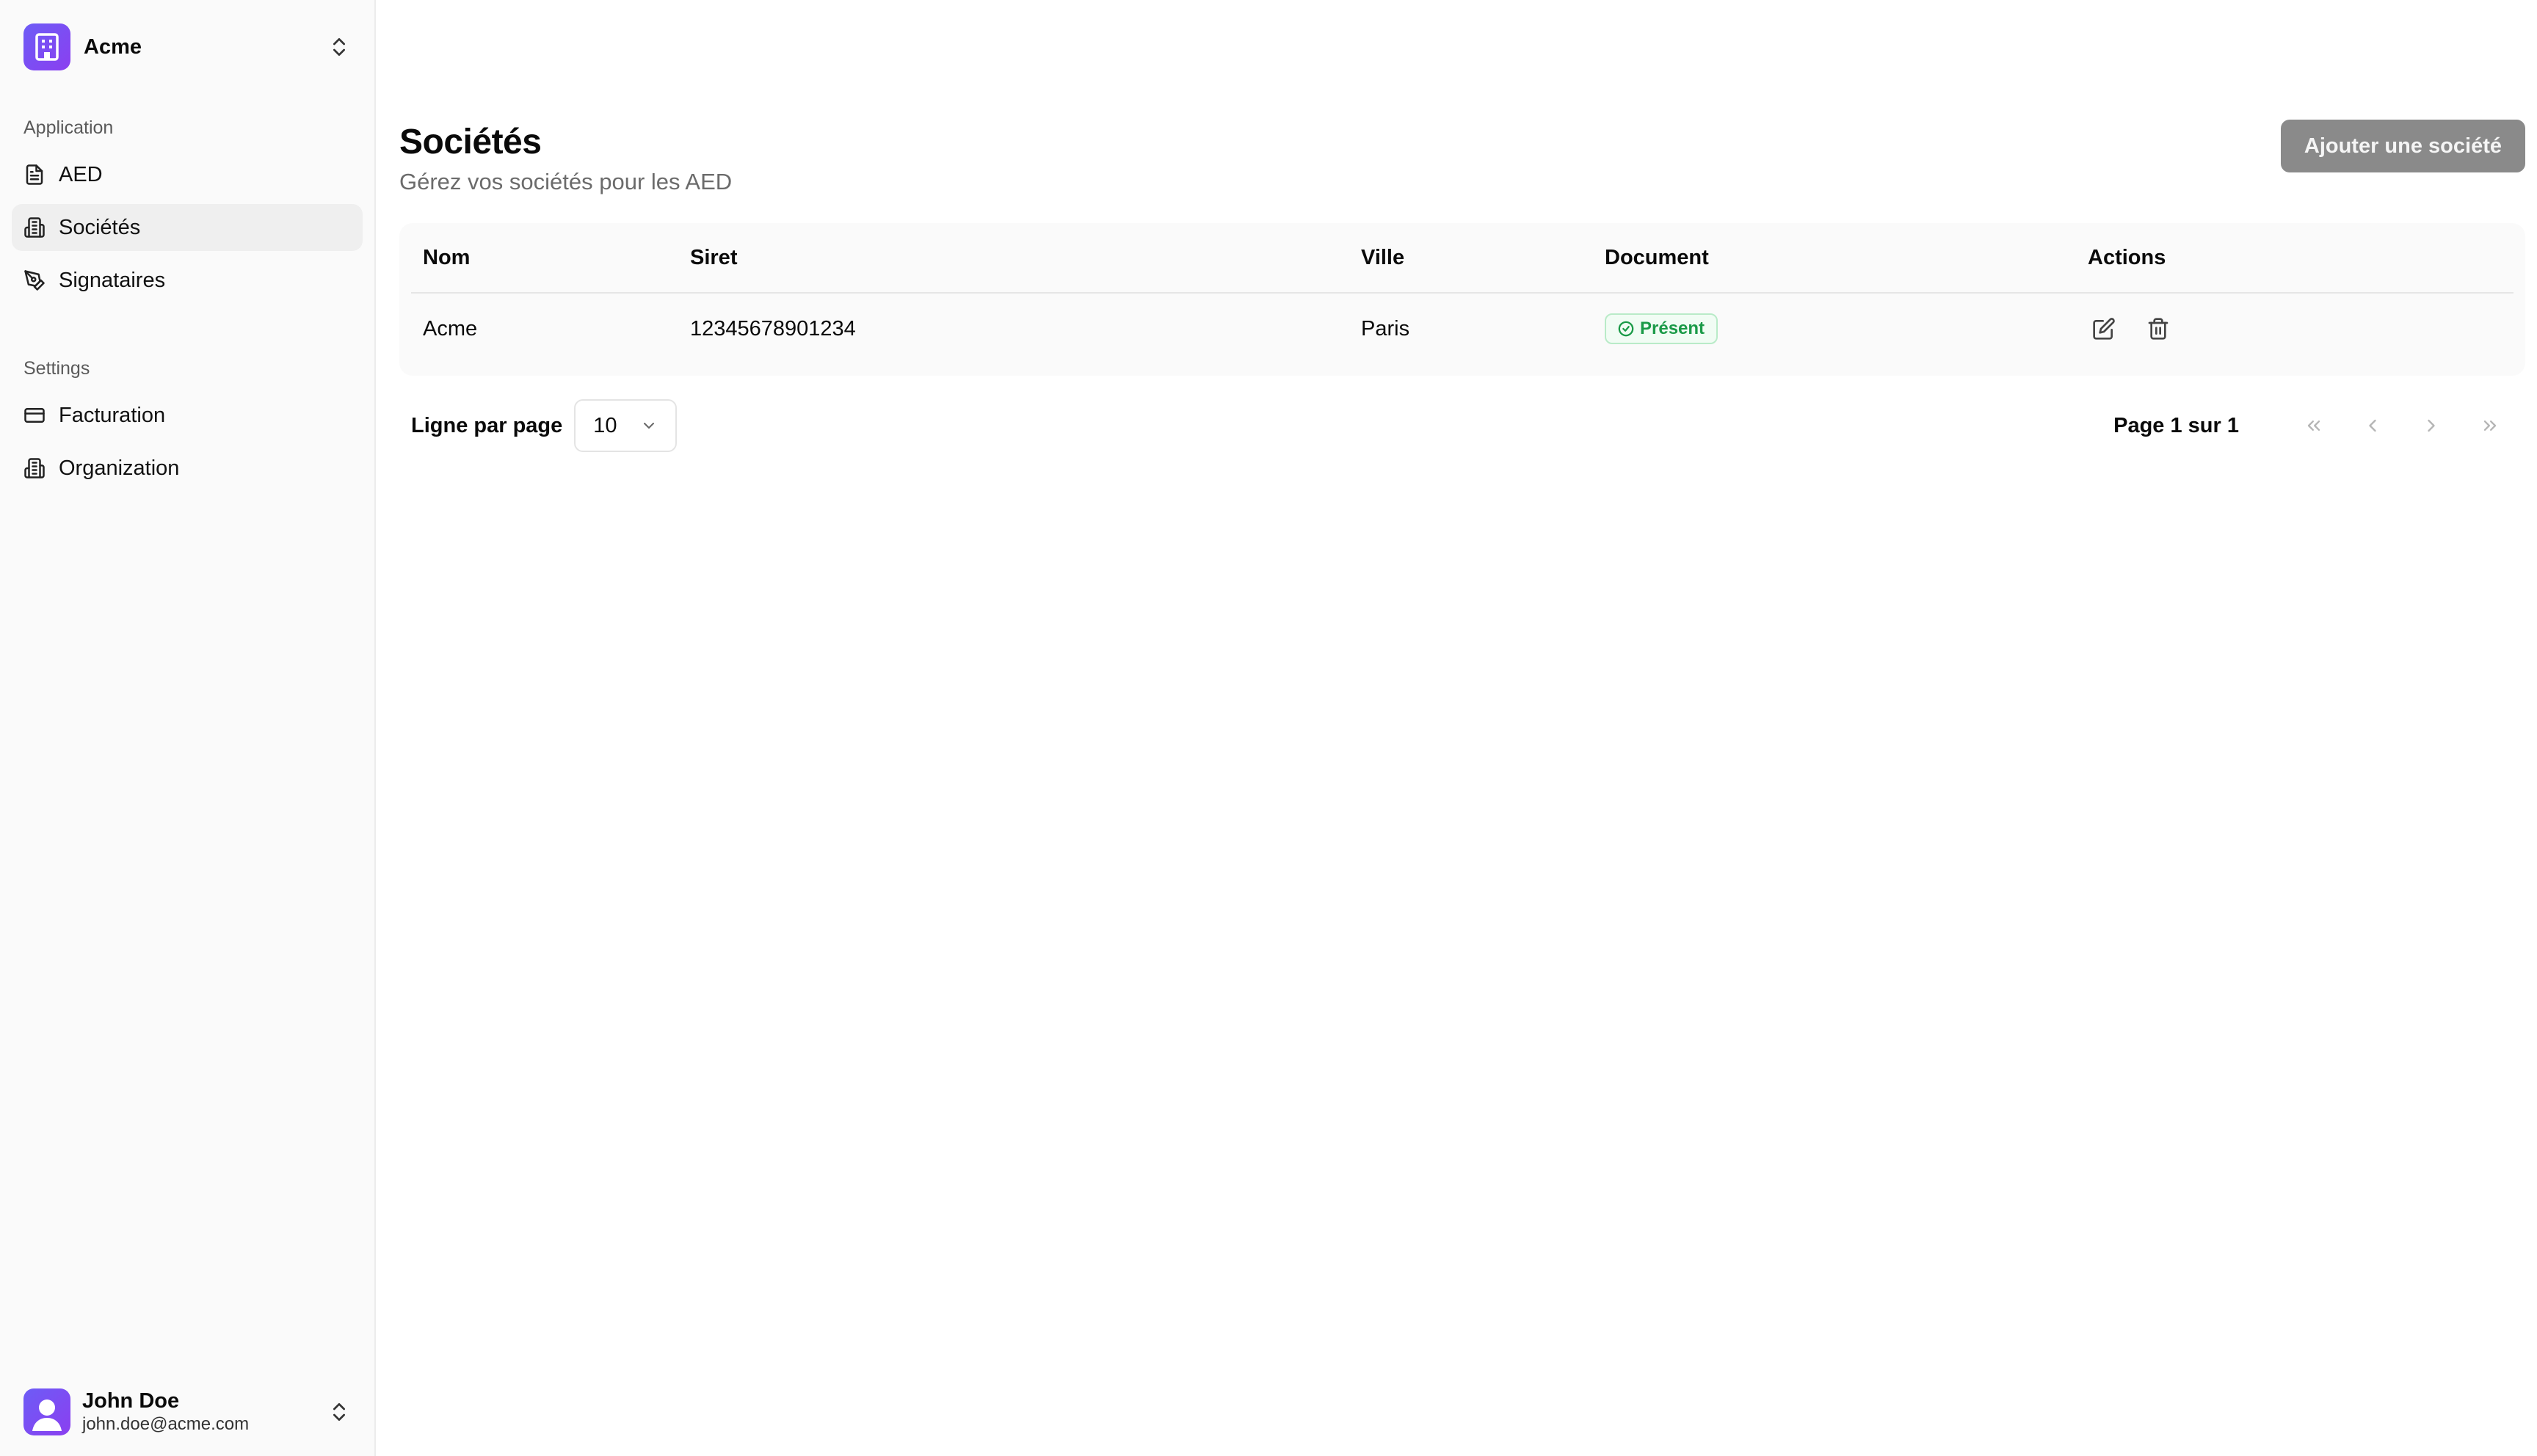 The width and height of the screenshot is (2537, 1456). What do you see at coordinates (566, 181) in the screenshot?
I see `page-subtitle: Gérez vos sociétés pour les AED` at bounding box center [566, 181].